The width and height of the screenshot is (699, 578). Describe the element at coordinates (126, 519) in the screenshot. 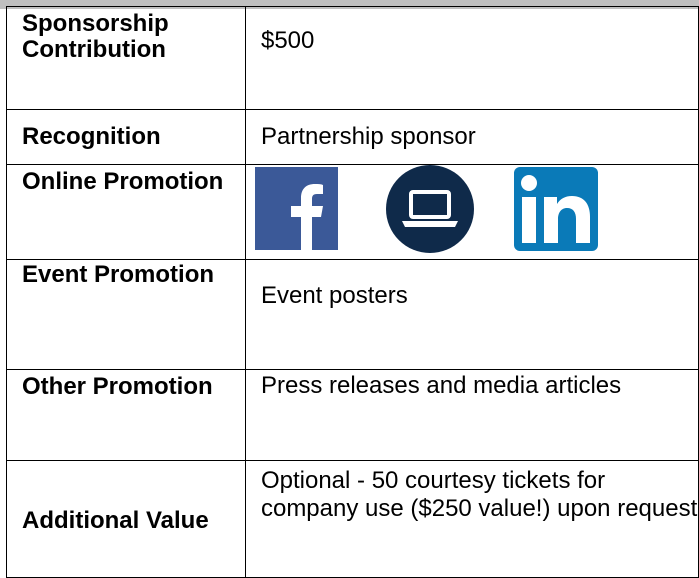

I see `row-label: Additional Value` at that location.